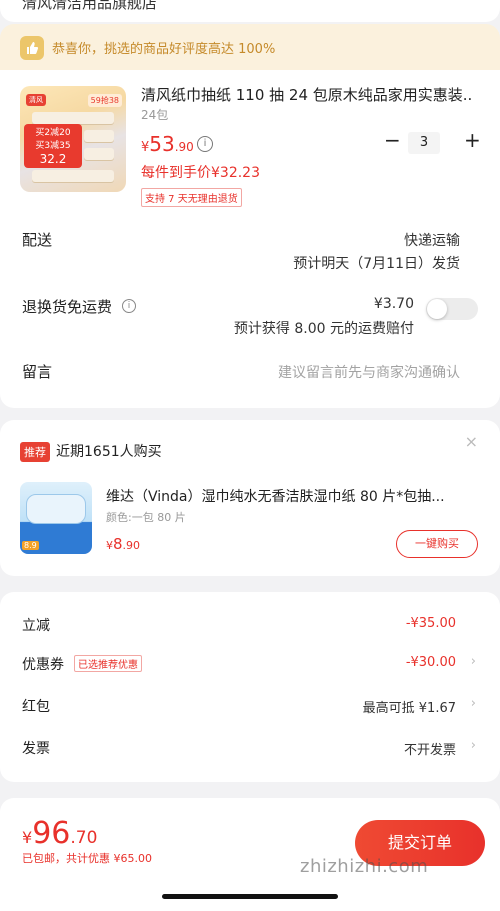 This screenshot has height=911, width=500. What do you see at coordinates (323, 329) in the screenshot?
I see `return-shipping-note: 预计获得 8.00 元的运费赔付` at bounding box center [323, 329].